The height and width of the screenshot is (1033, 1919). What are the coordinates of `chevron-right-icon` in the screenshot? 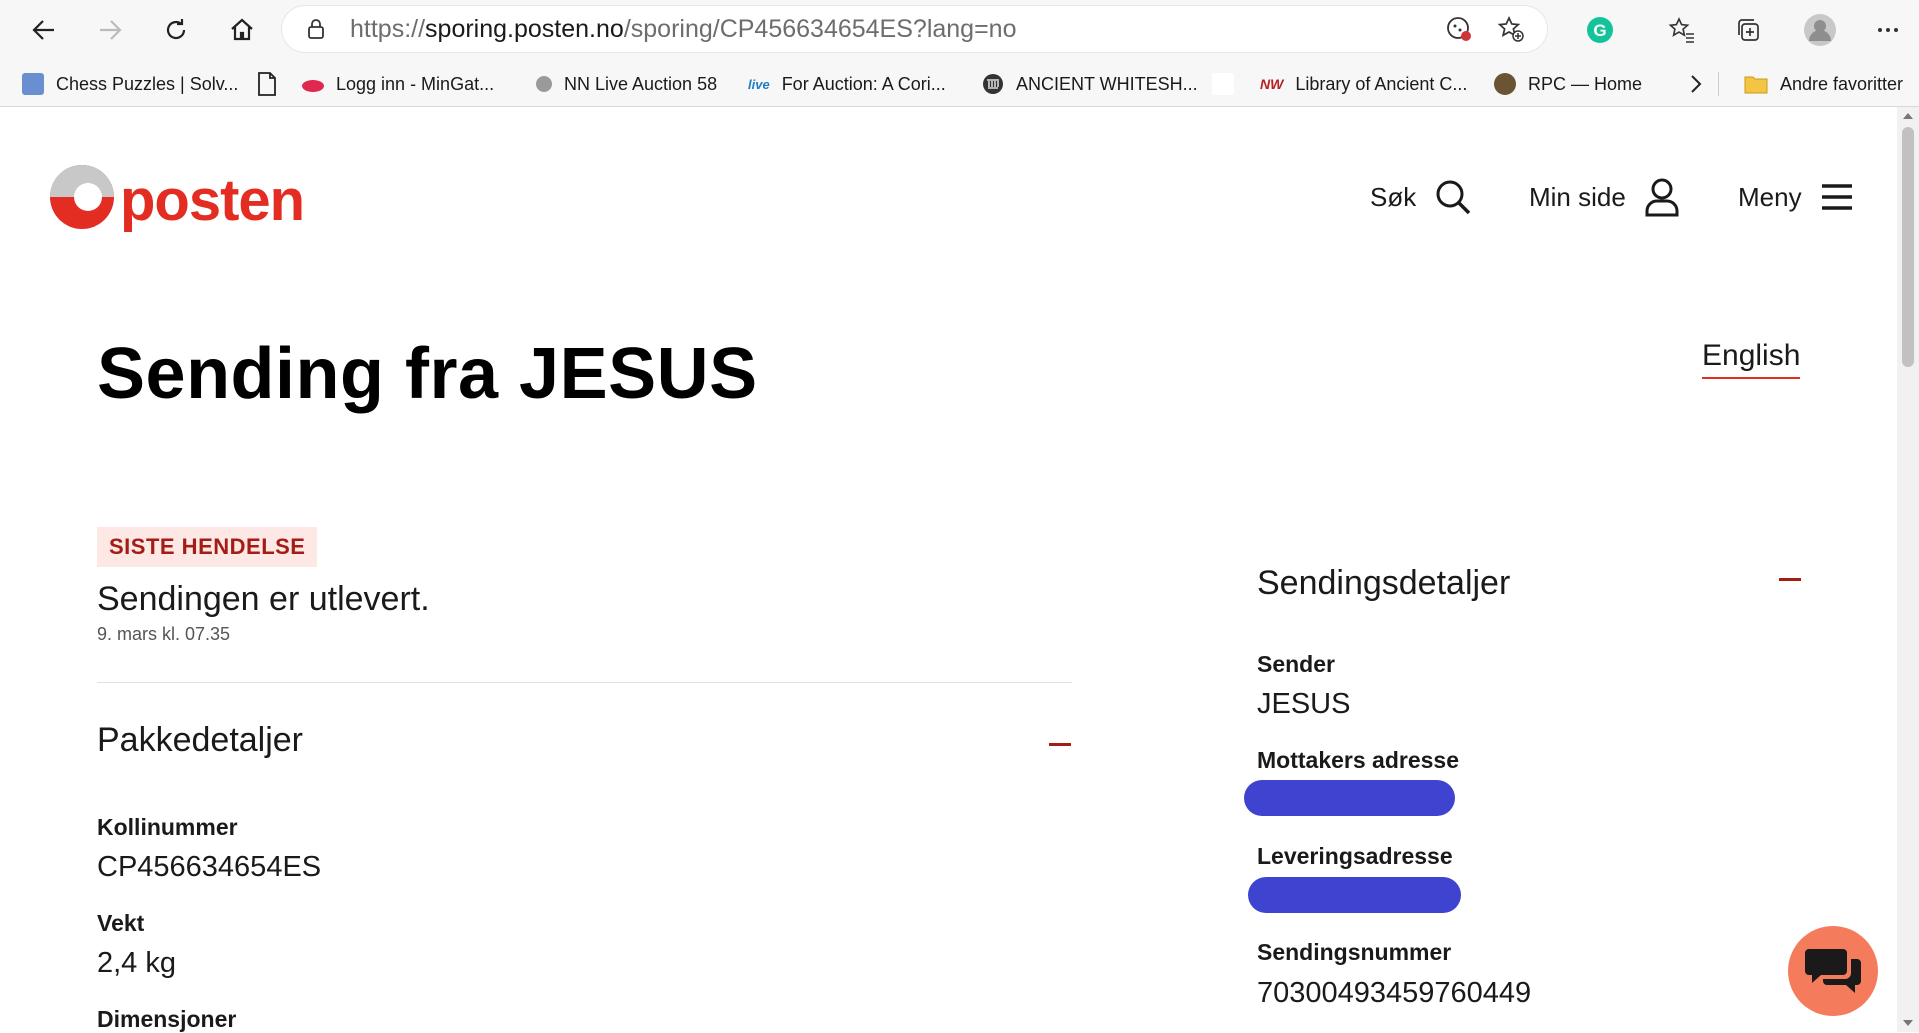 It's located at (1696, 84).